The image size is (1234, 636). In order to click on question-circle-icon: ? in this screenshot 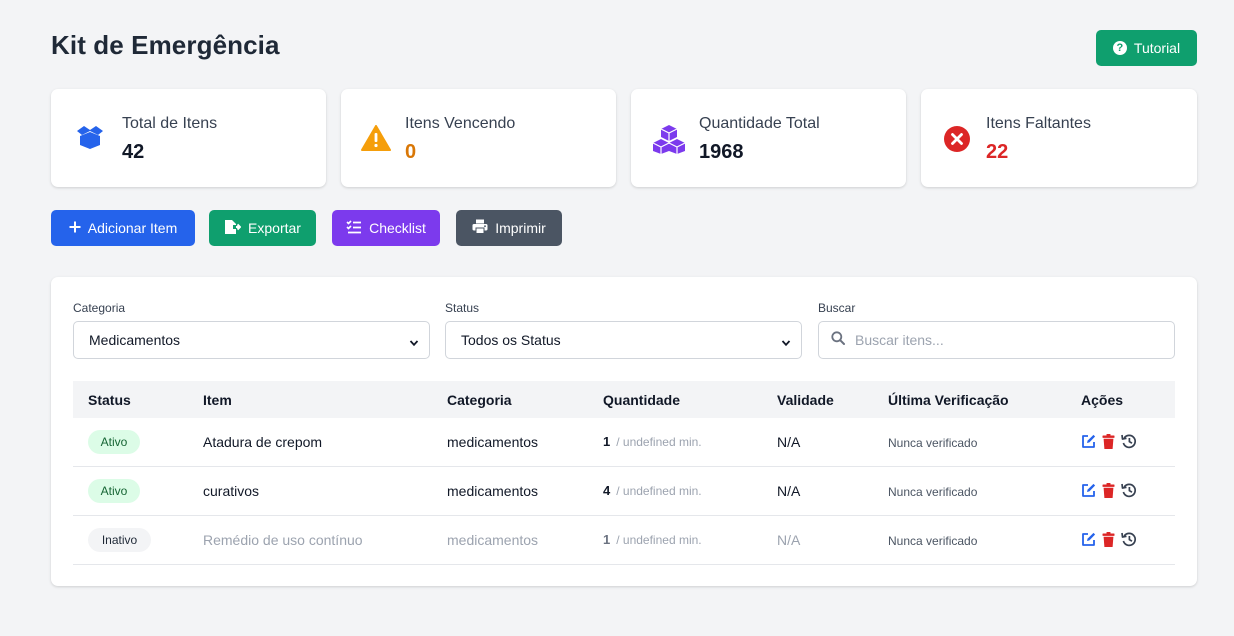, I will do `click(1119, 48)`.